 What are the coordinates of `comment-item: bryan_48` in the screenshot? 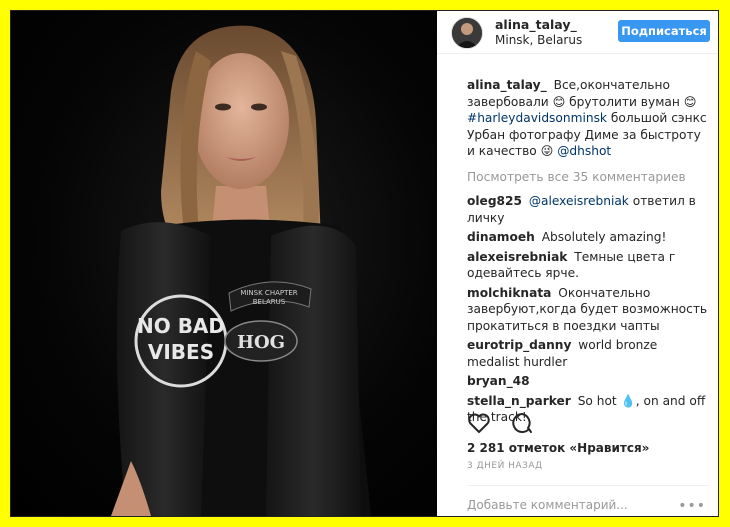 It's located at (588, 381).